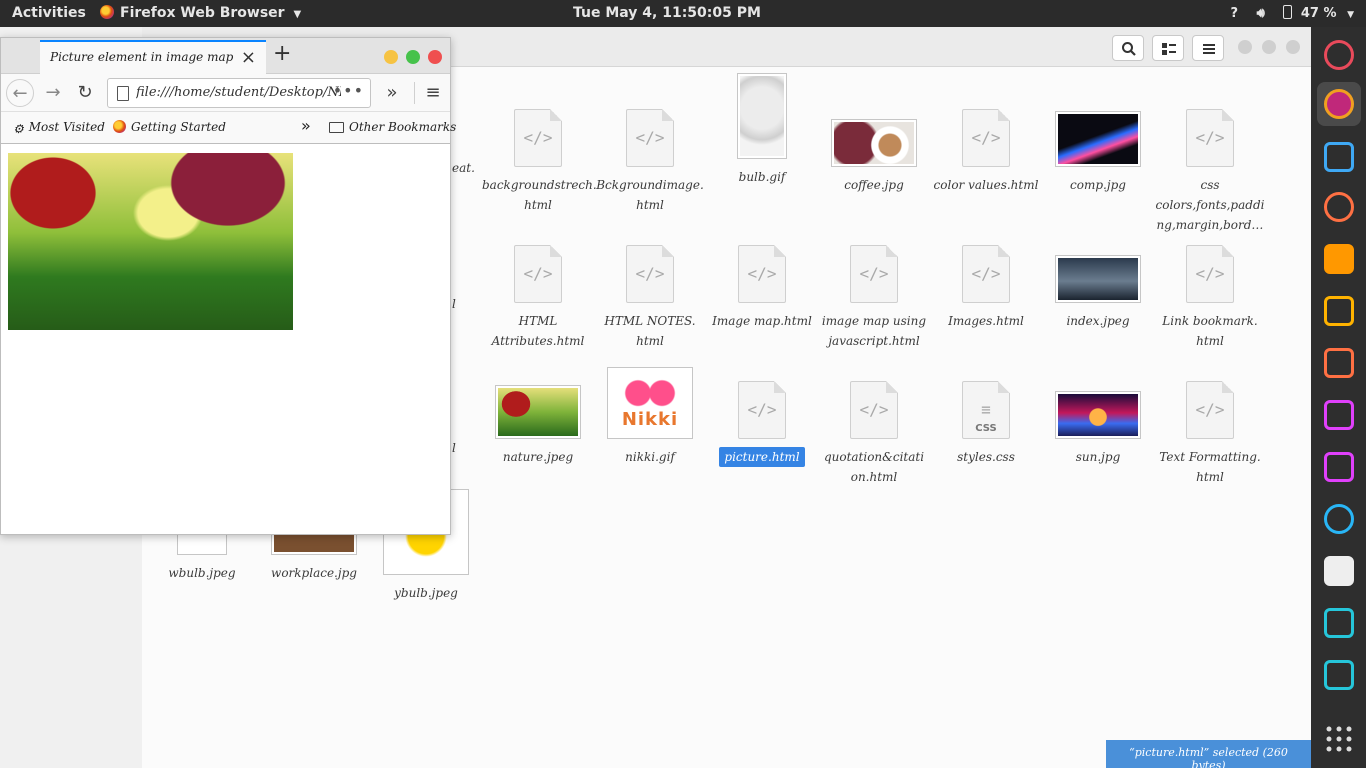 The height and width of the screenshot is (768, 1366). I want to click on reload-button: ↻, so click(85, 93).